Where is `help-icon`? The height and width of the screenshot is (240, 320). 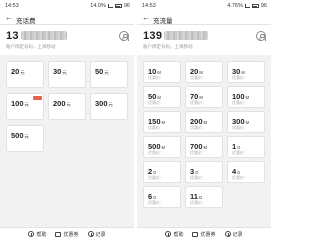
help-icon is located at coordinates (31, 234).